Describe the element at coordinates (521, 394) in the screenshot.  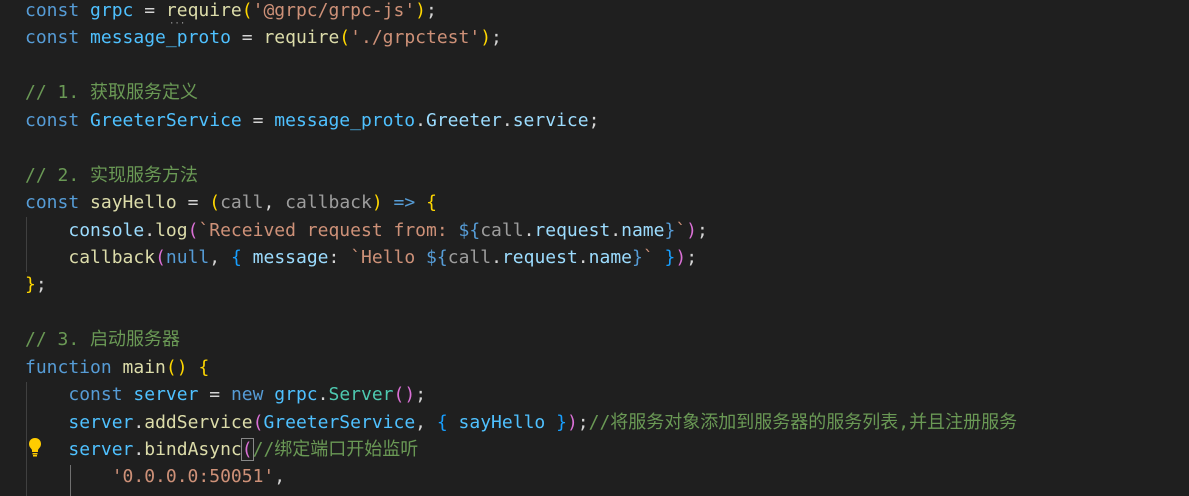
I see `code-line: const server = new grpc.Server();` at that location.